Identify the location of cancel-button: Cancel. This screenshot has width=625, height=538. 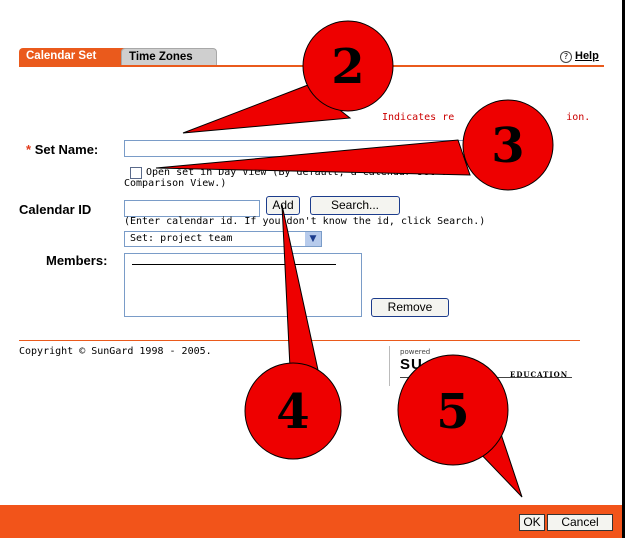
(580, 522).